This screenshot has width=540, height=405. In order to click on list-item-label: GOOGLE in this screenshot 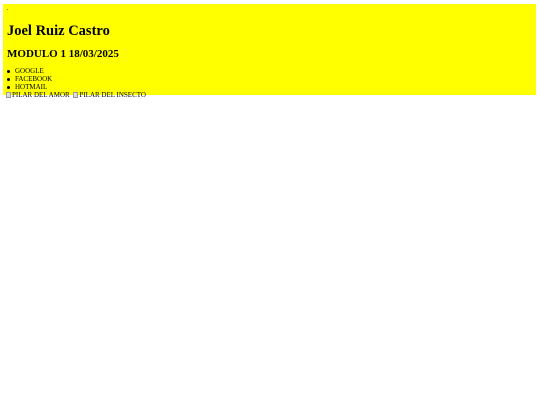, I will do `click(29, 71)`.